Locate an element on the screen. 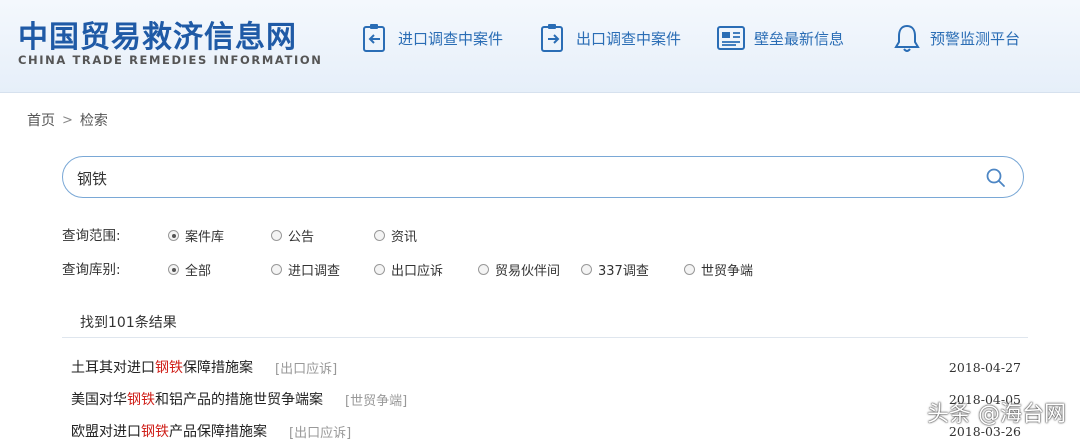  library-option-all: 全部 is located at coordinates (189, 269).